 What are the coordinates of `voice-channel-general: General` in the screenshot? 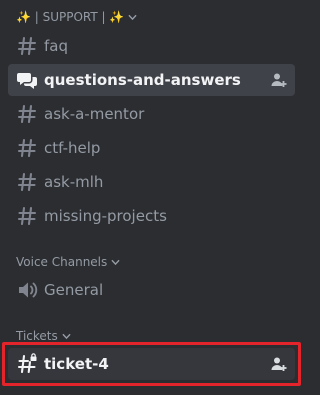 It's located at (151, 290).